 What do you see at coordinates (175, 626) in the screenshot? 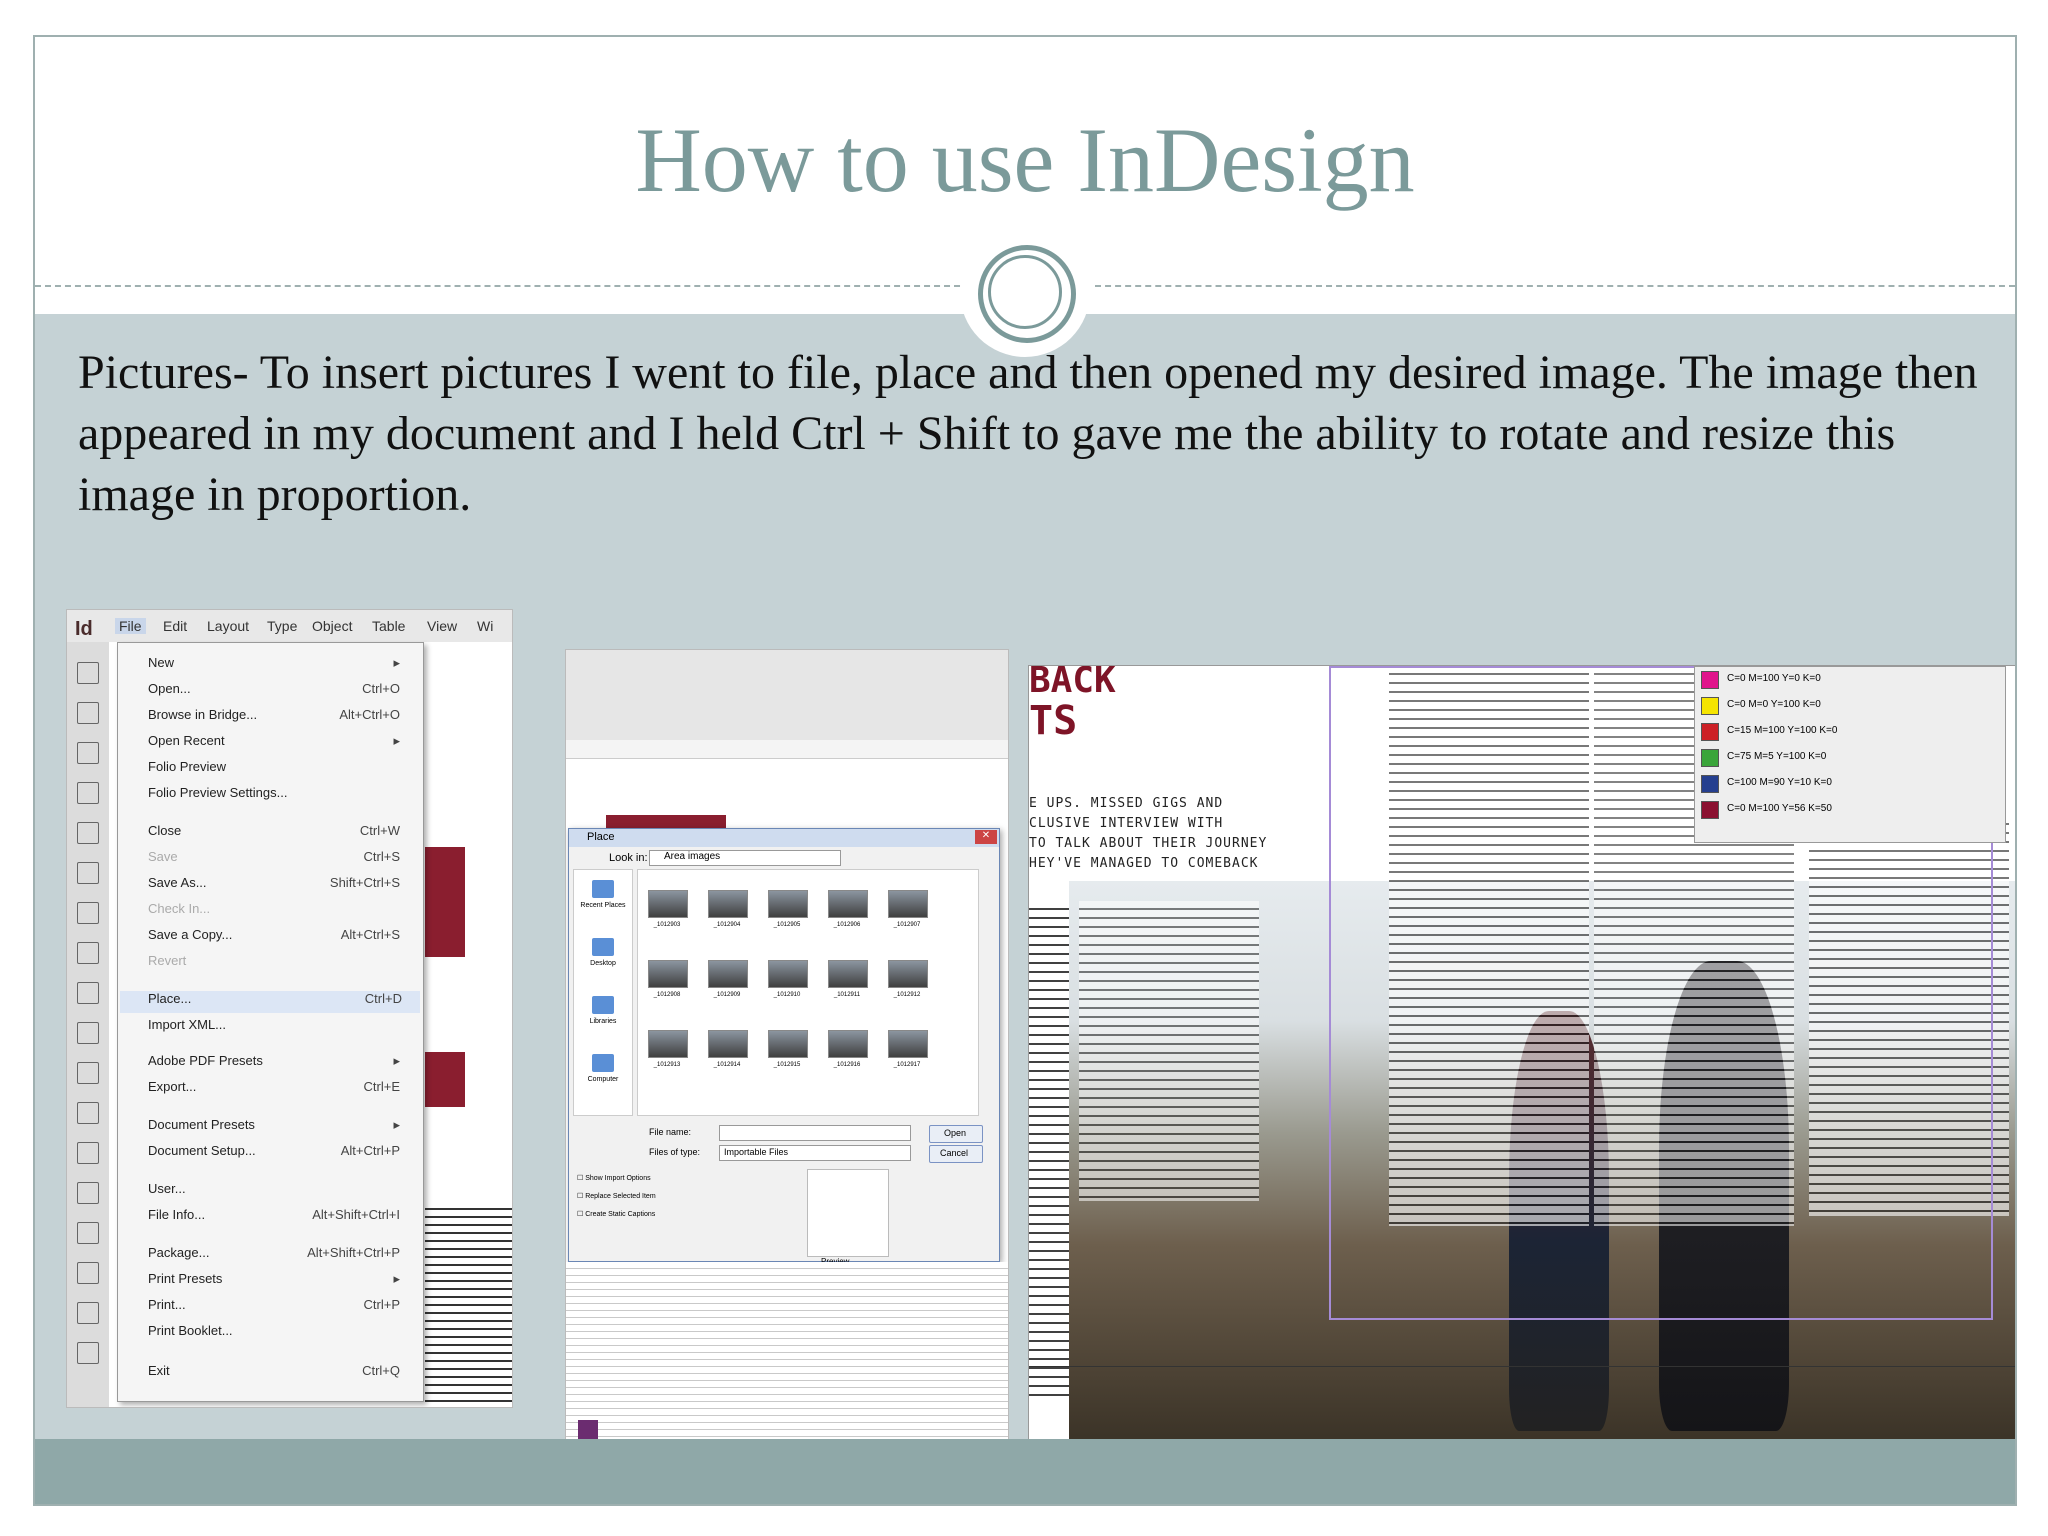
I see `menu-edit: Edit` at bounding box center [175, 626].